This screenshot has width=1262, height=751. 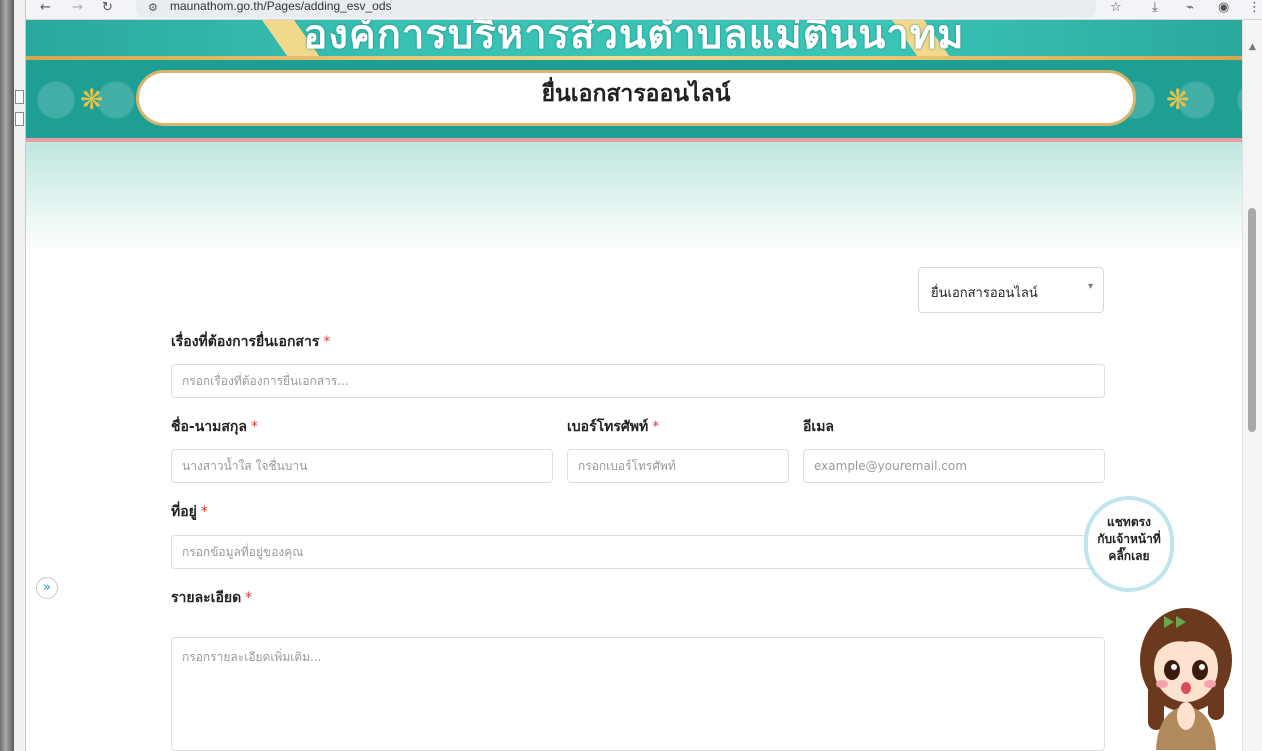 I want to click on header-fade, so click(x=634, y=197).